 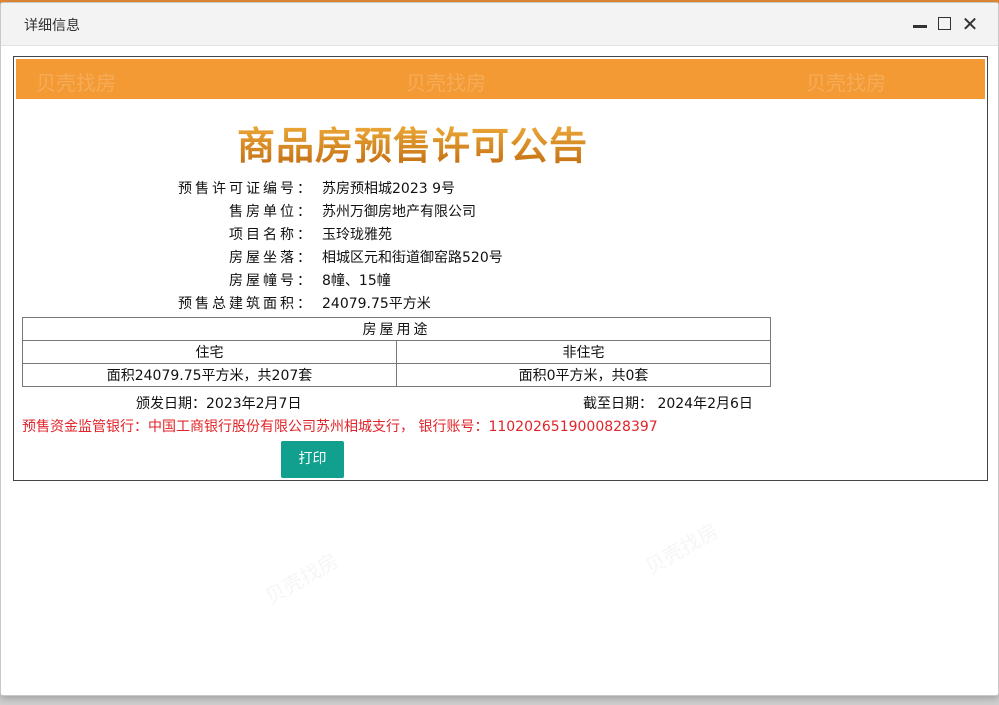 I want to click on expire-date-label: 截至日期：, so click(x=618, y=404).